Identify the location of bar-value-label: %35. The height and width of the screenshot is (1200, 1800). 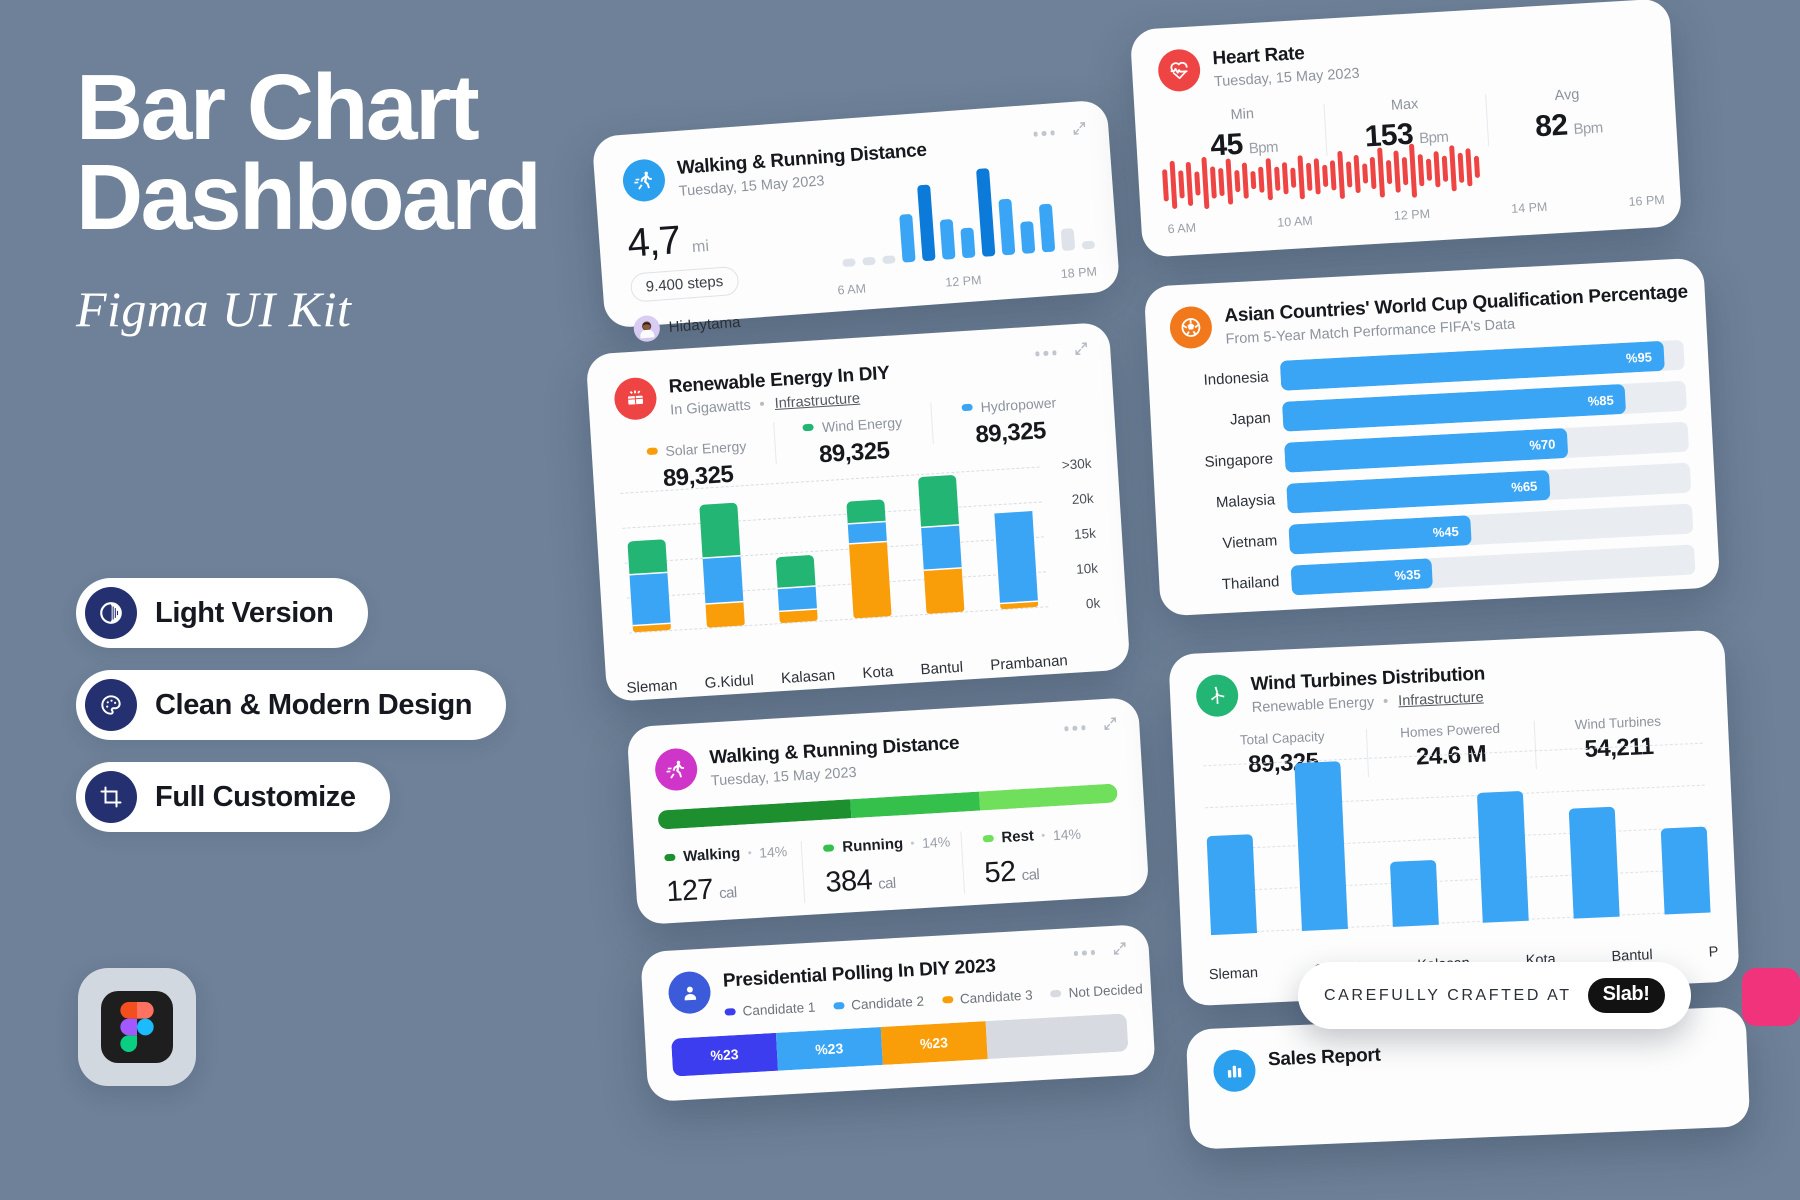
(1407, 574).